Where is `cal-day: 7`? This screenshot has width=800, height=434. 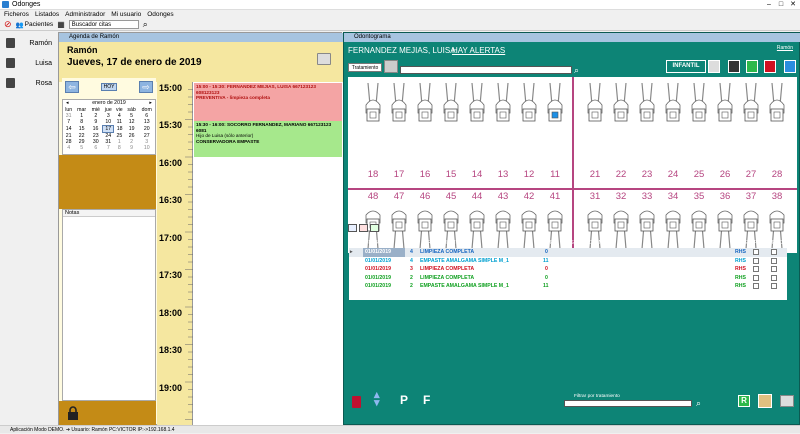 cal-day: 7 is located at coordinates (108, 148).